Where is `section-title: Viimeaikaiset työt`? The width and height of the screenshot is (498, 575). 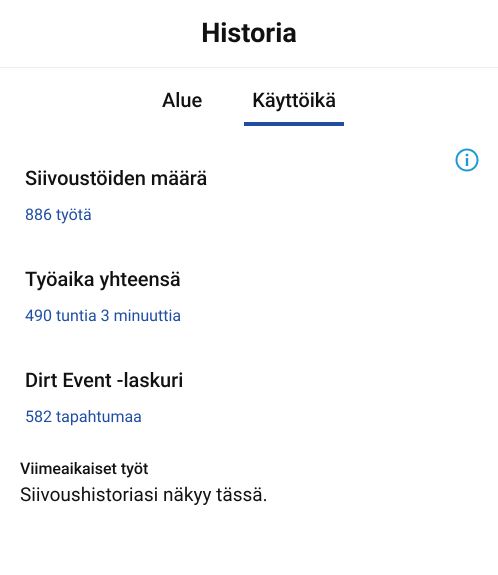 section-title: Viimeaikaiset työt is located at coordinates (85, 469).